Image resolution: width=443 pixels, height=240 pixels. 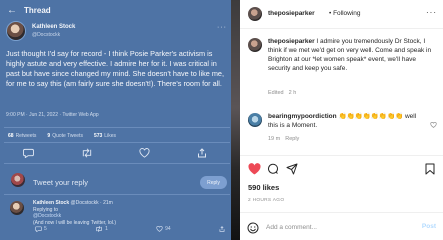 I want to click on comment-meta: Edited 2 h, so click(x=282, y=93).